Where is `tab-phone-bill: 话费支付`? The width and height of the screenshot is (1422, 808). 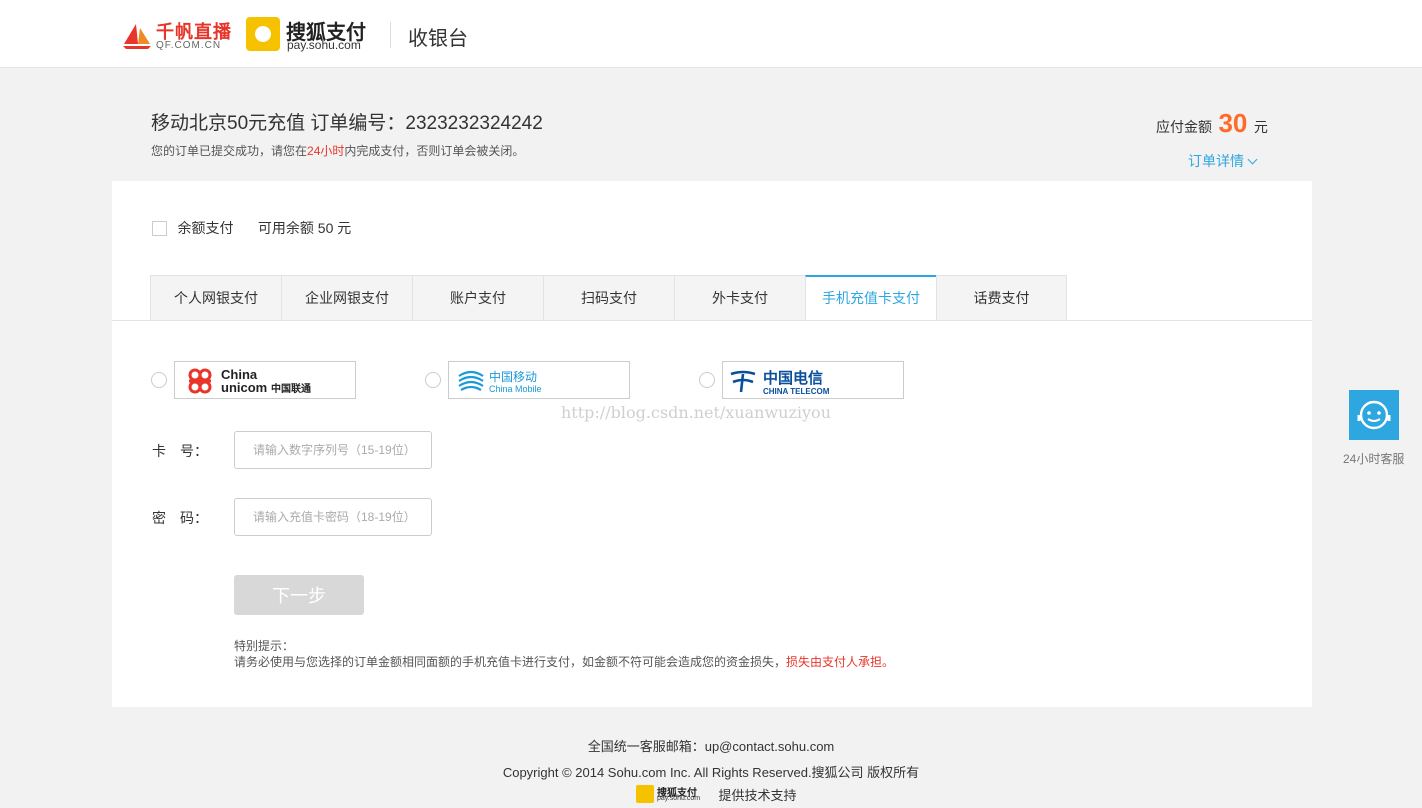
tab-phone-bill: 话费支付 is located at coordinates (1001, 298).